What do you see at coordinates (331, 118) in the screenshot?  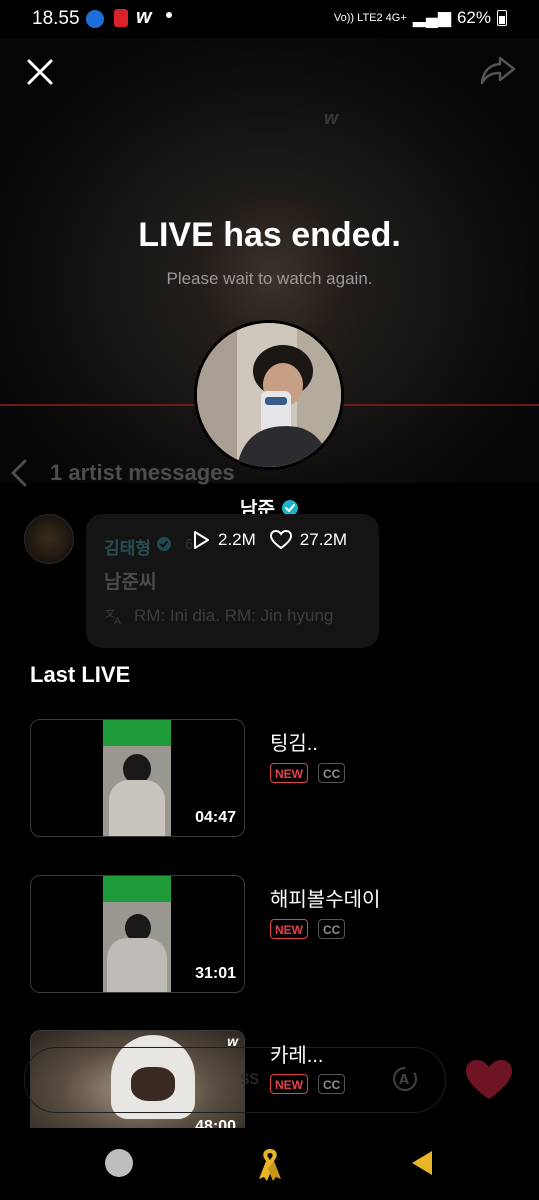 I see `watermark-logo: w` at bounding box center [331, 118].